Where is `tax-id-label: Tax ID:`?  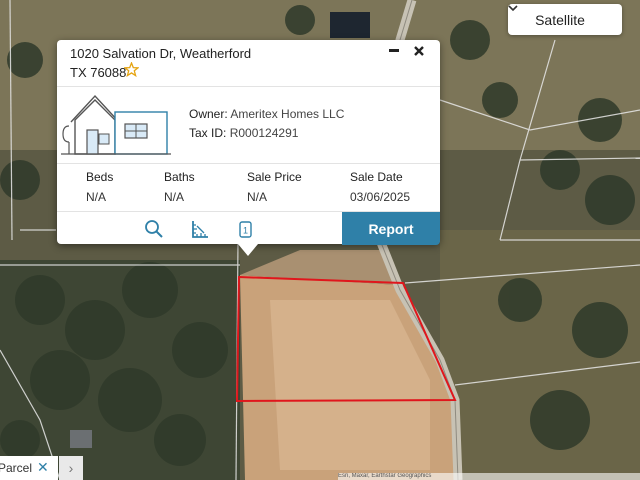 tax-id-label: Tax ID: is located at coordinates (208, 133).